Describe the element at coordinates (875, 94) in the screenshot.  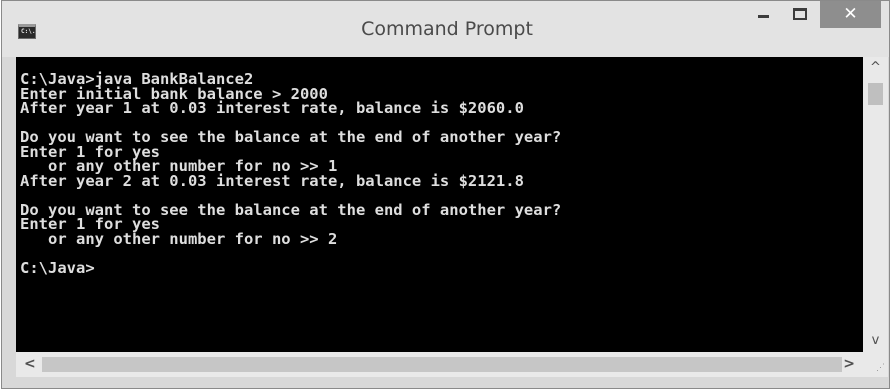
I see `vertical-scroll-thumb` at that location.